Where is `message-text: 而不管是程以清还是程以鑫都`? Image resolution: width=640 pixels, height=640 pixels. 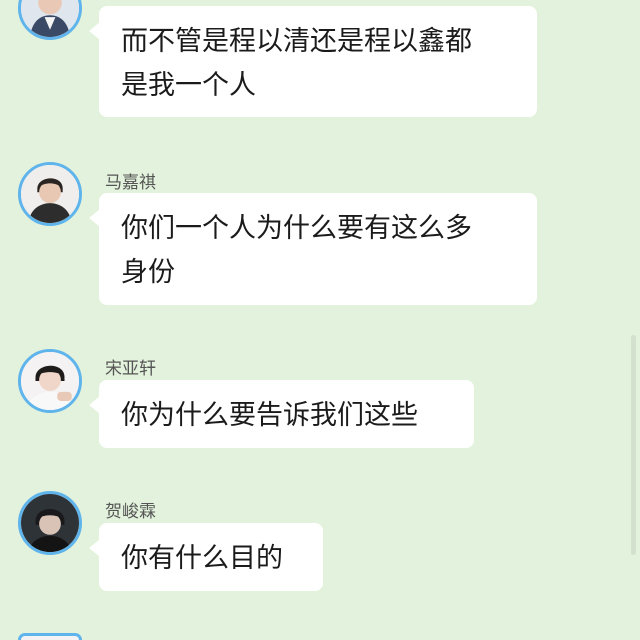
message-text: 而不管是程以清还是程以鑫都 is located at coordinates (296, 41).